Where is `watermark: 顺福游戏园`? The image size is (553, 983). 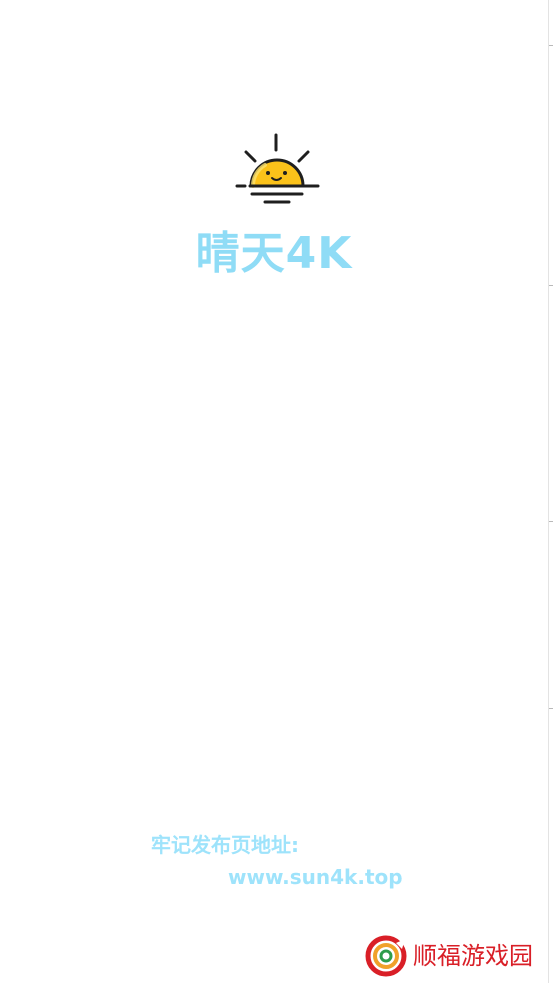 watermark: 顺福游戏园 is located at coordinates (454, 956).